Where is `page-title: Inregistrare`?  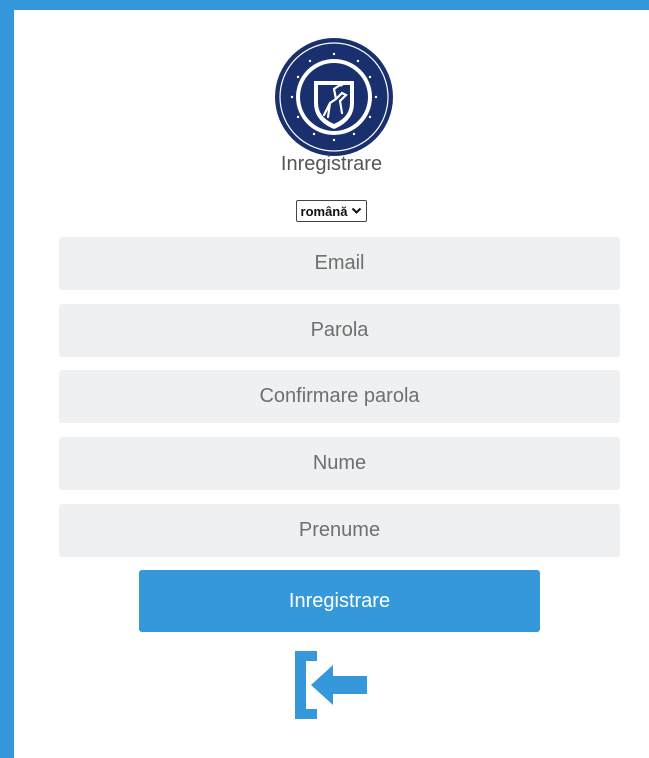 page-title: Inregistrare is located at coordinates (331, 164).